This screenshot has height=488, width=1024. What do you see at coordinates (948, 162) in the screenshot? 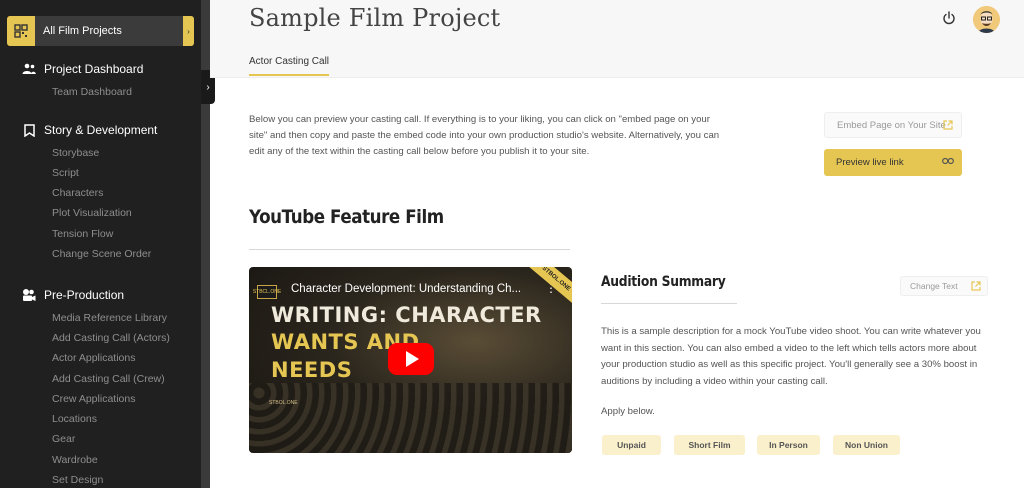
I see `link-icon` at bounding box center [948, 162].